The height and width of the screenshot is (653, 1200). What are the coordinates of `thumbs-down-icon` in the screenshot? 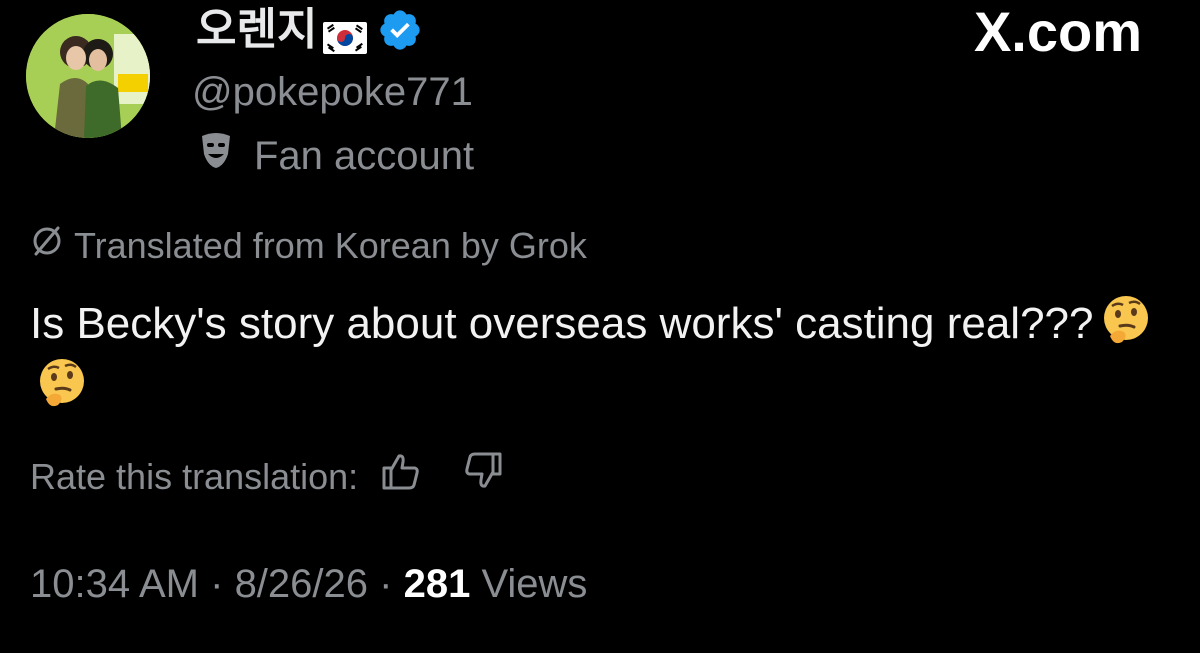 It's located at (483, 477).